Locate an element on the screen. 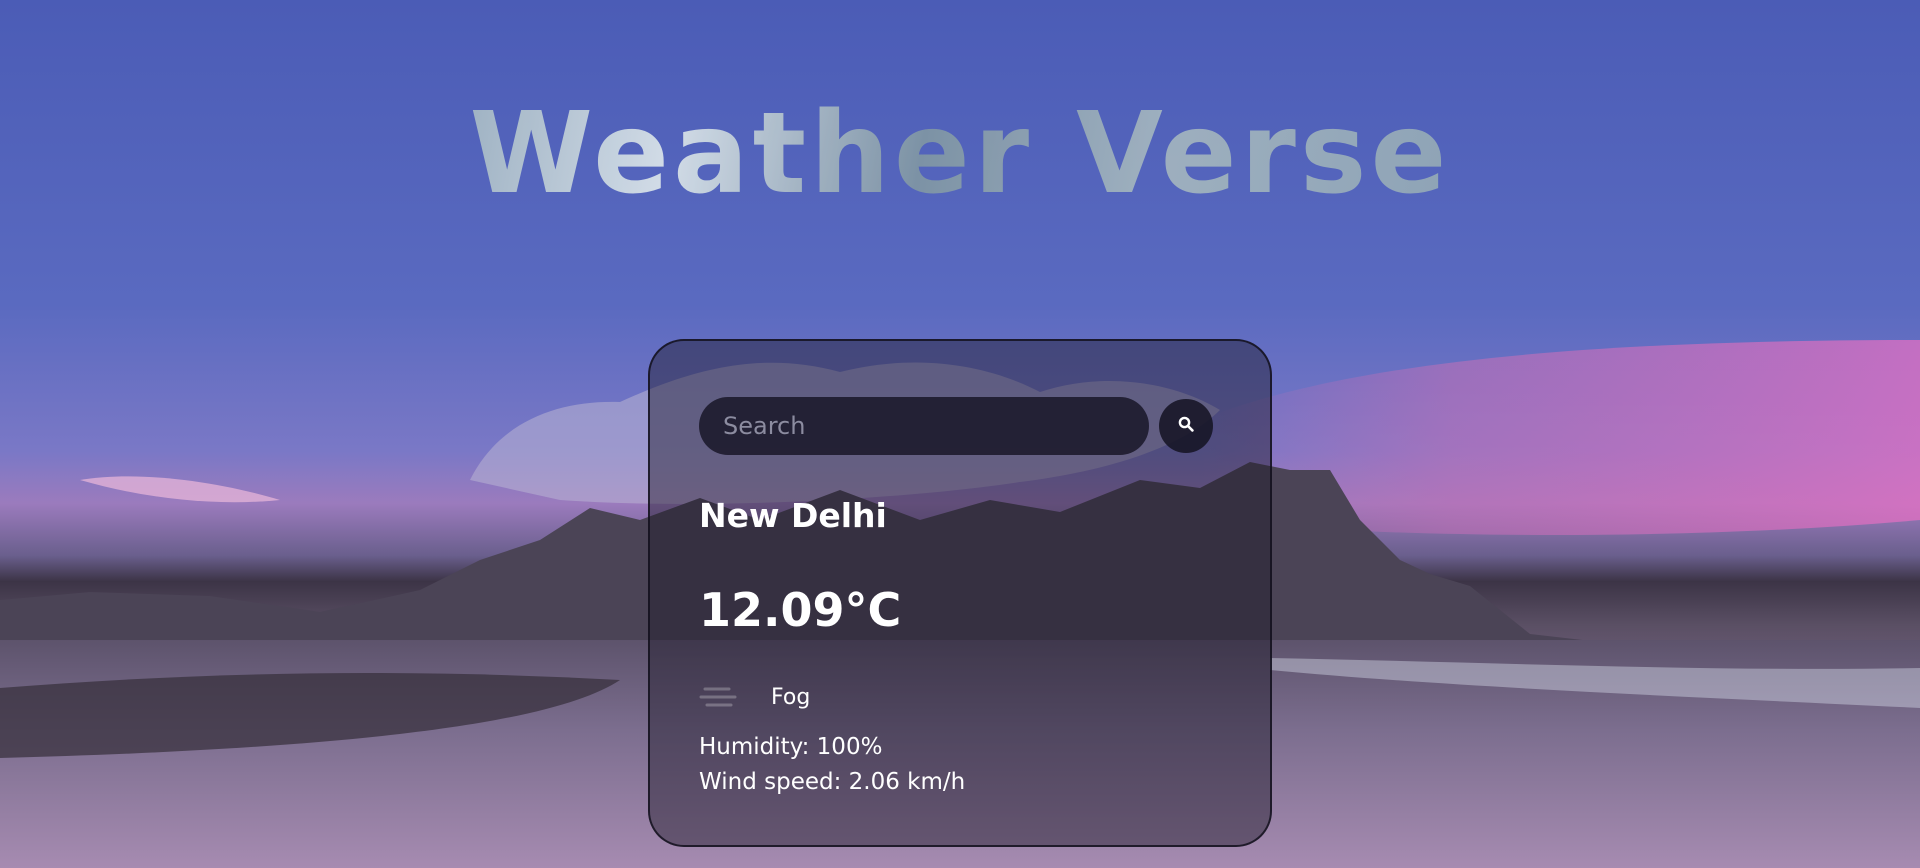 Image resolution: width=1920 pixels, height=868 pixels. weather-condition: Fog is located at coordinates (754, 697).